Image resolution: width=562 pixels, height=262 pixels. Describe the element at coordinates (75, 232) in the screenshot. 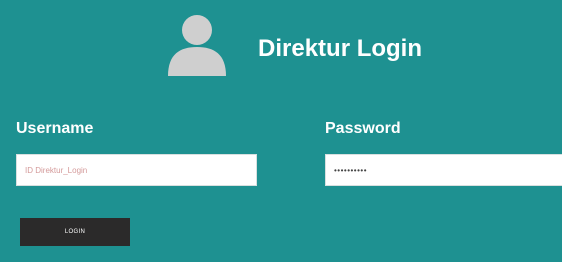

I see `login-button: LOGIN` at that location.